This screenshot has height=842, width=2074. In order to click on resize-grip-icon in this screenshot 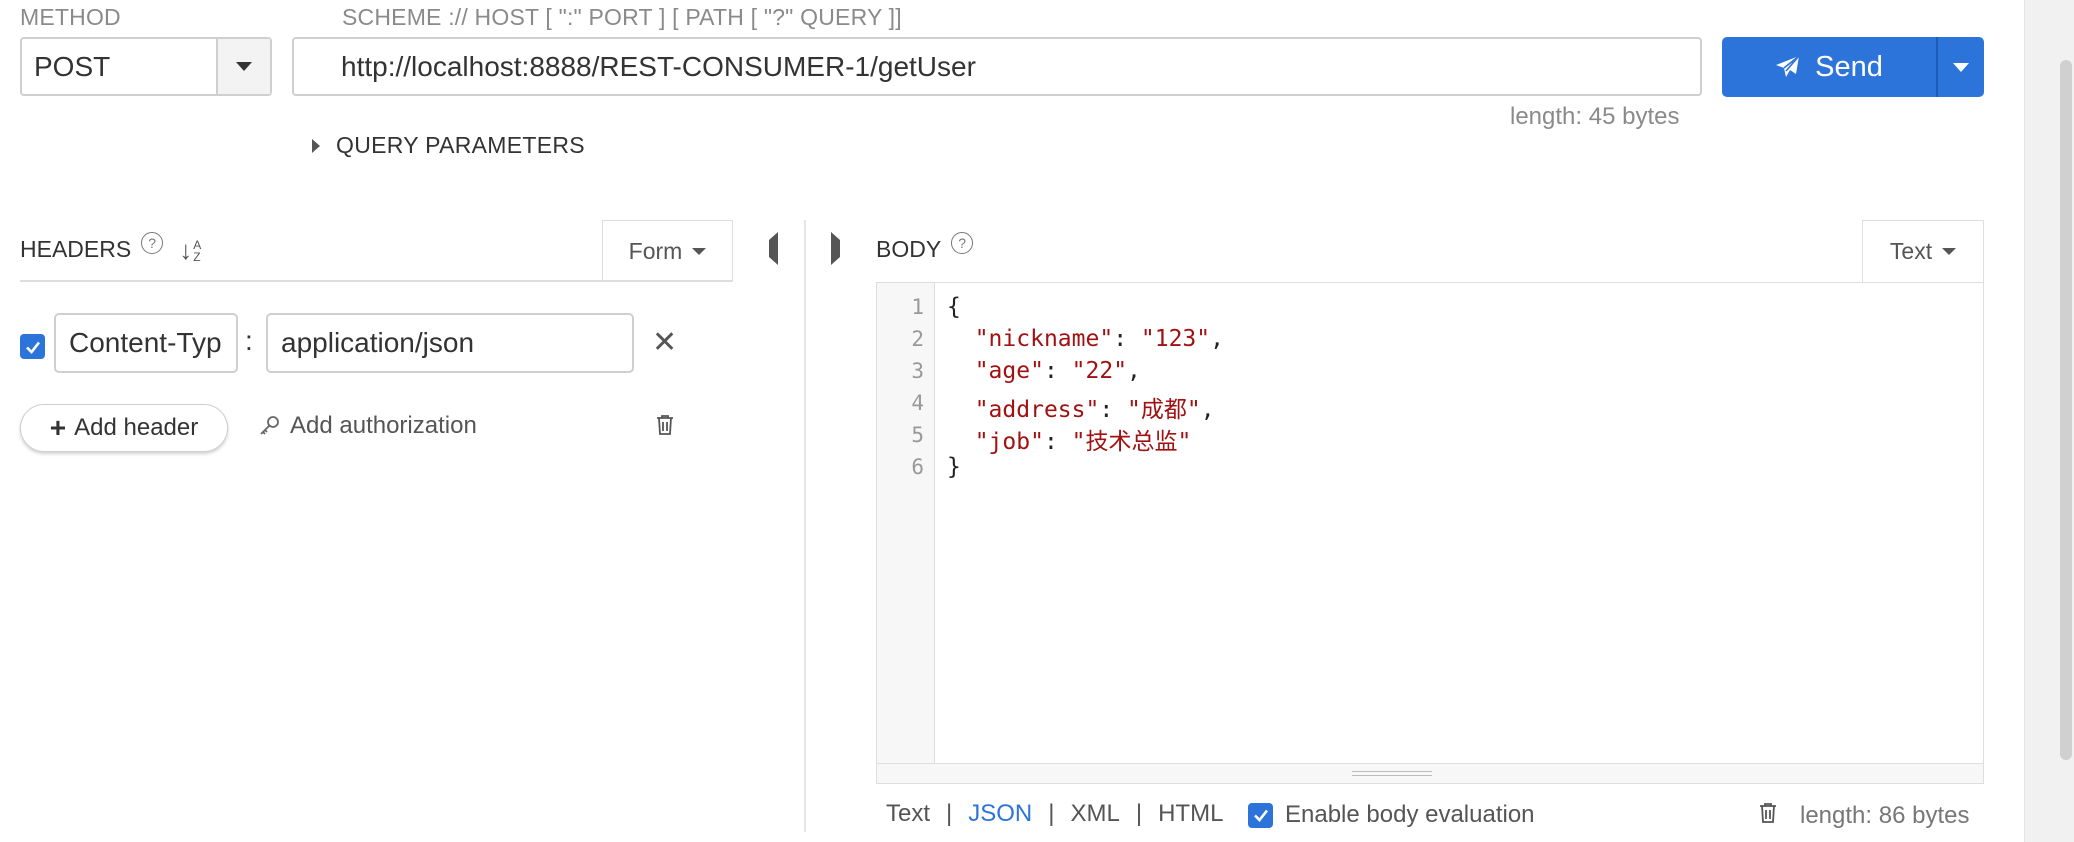, I will do `click(1392, 773)`.